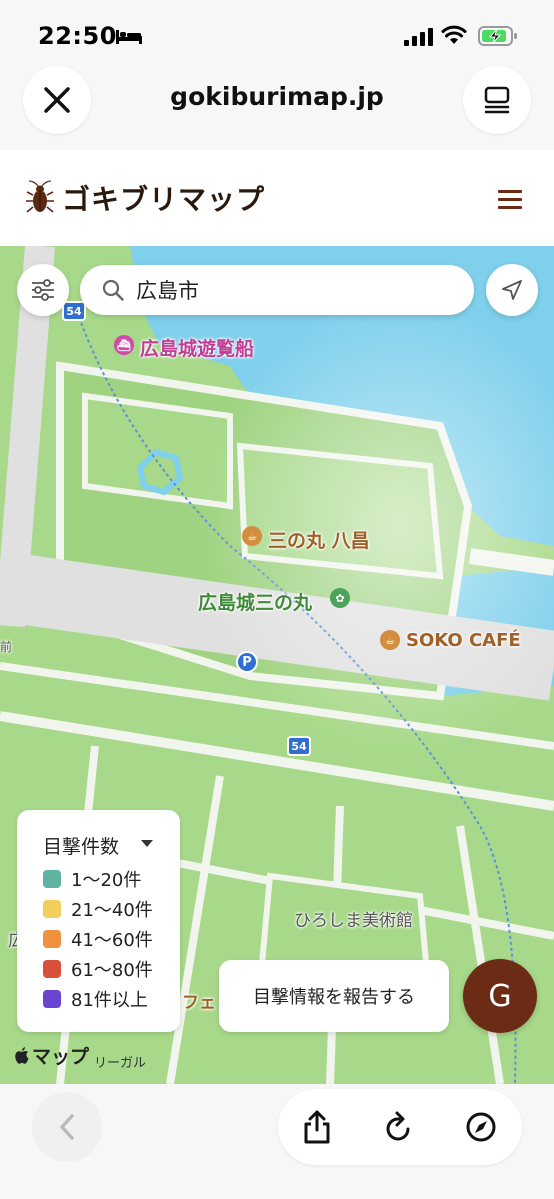 The height and width of the screenshot is (1199, 554). I want to click on compass-button, so click(481, 1127).